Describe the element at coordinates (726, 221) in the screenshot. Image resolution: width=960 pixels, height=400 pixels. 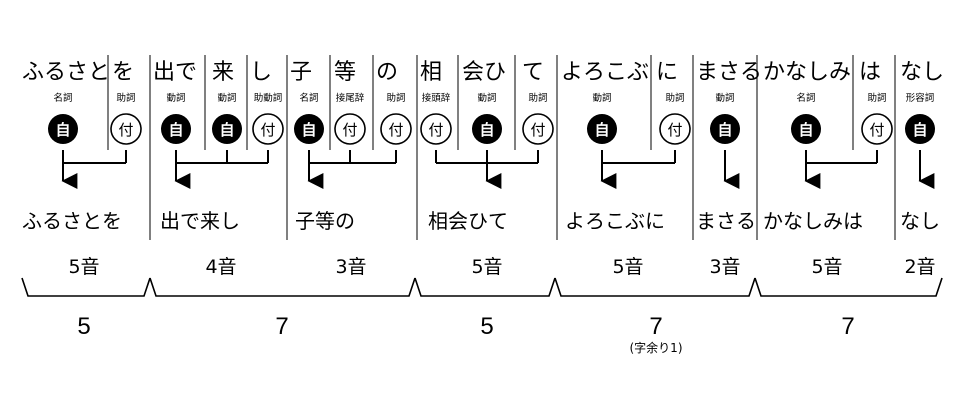
I see `phrase-text: まさる` at that location.